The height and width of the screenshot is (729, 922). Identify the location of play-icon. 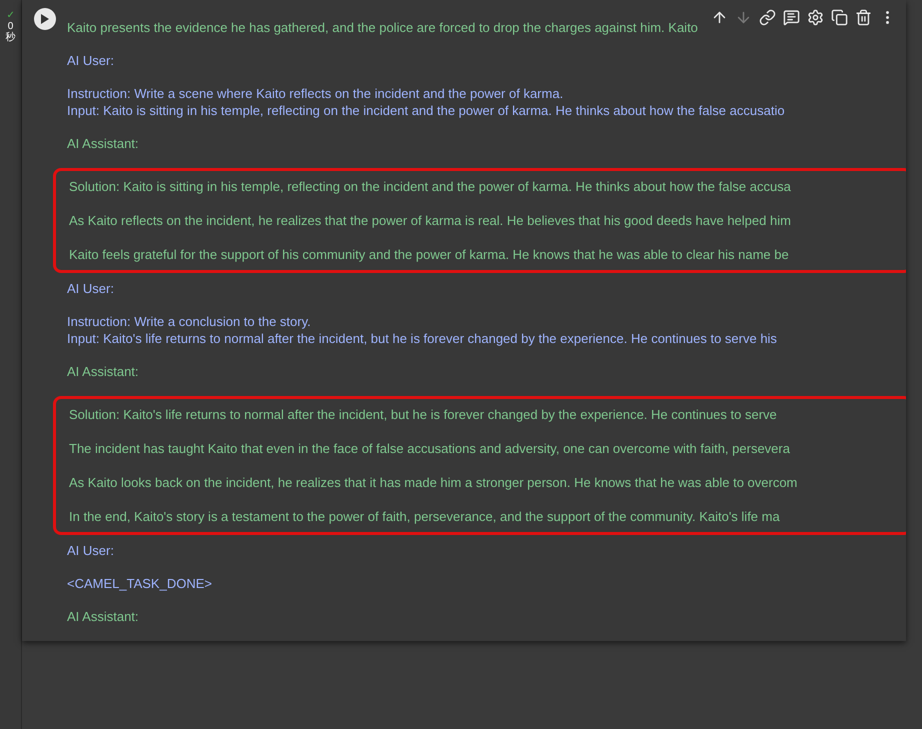
(44, 19).